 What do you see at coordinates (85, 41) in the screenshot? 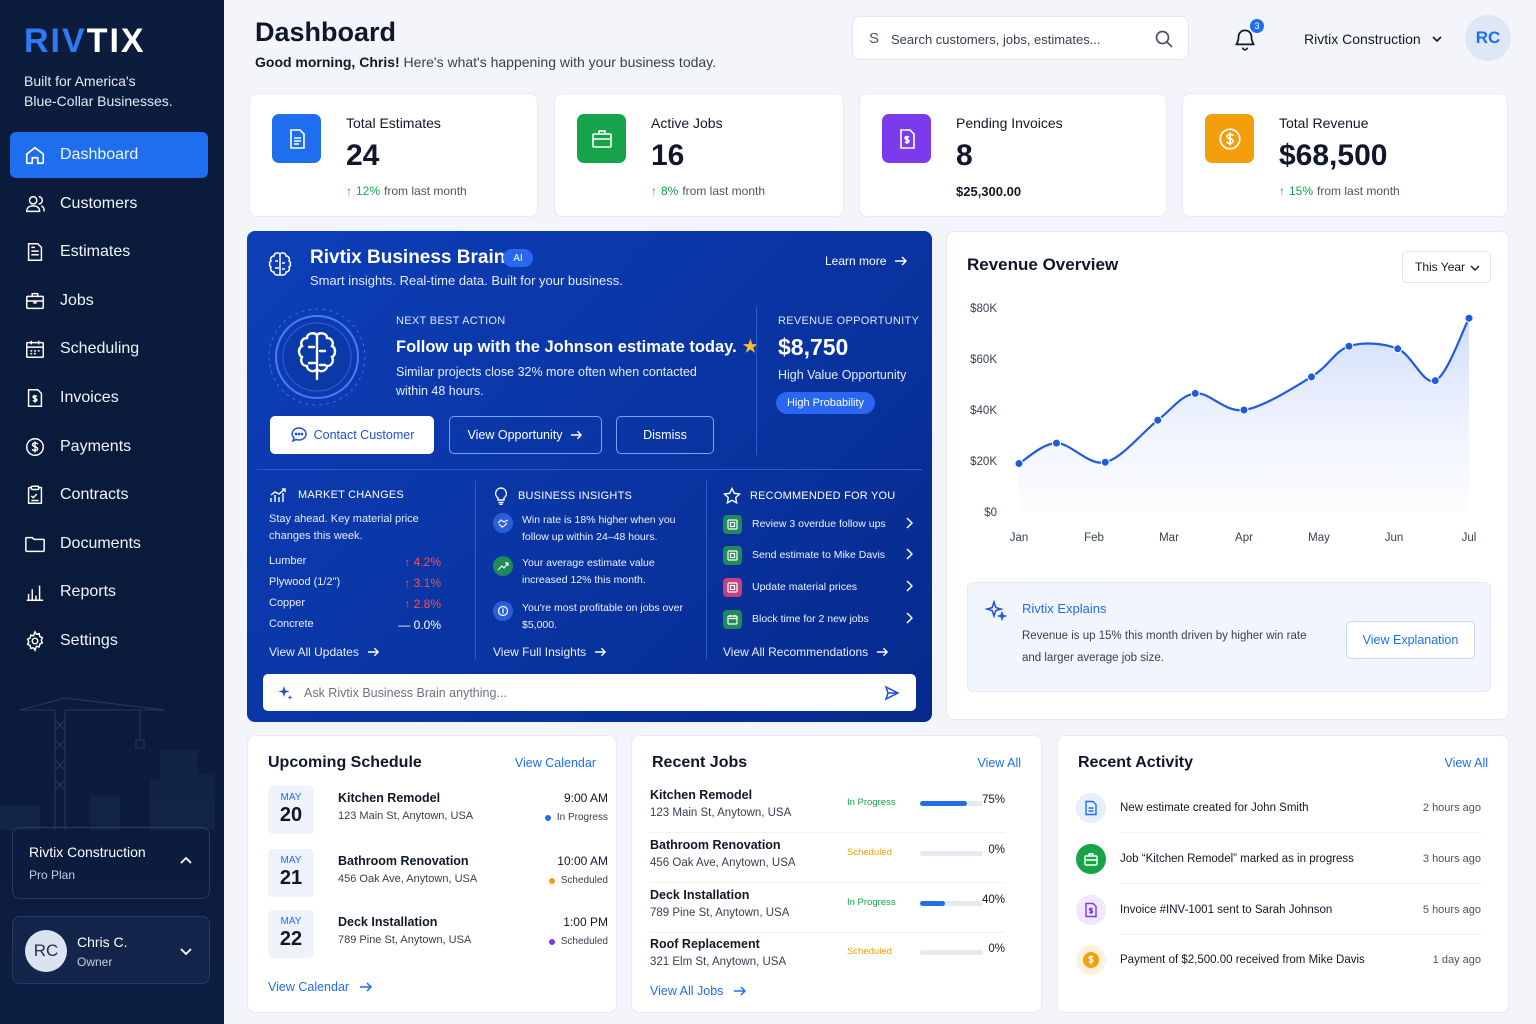
I see `logo: RIVTIX` at bounding box center [85, 41].